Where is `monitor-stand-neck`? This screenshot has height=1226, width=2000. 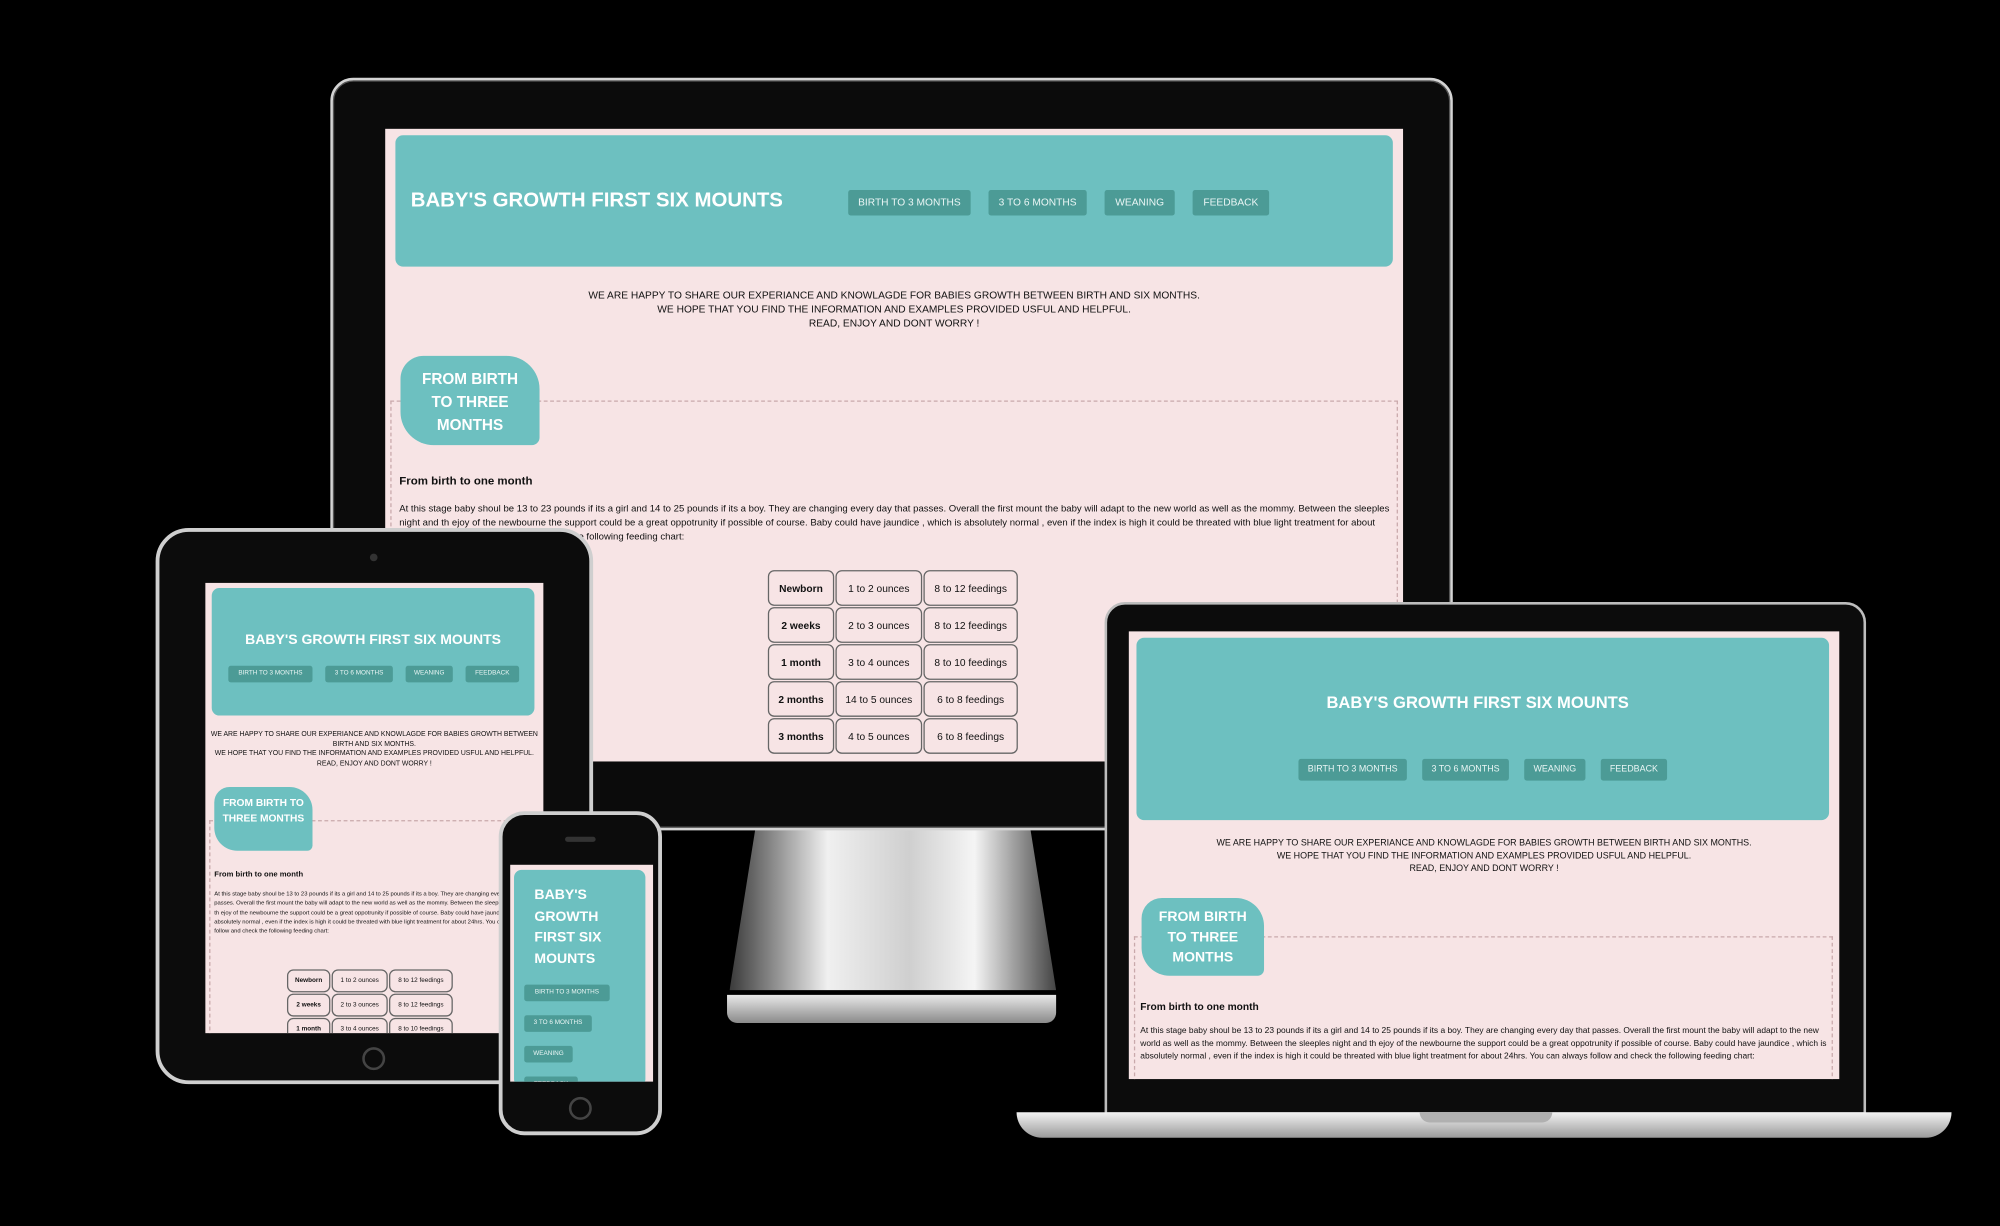
monitor-stand-neck is located at coordinates (893, 908).